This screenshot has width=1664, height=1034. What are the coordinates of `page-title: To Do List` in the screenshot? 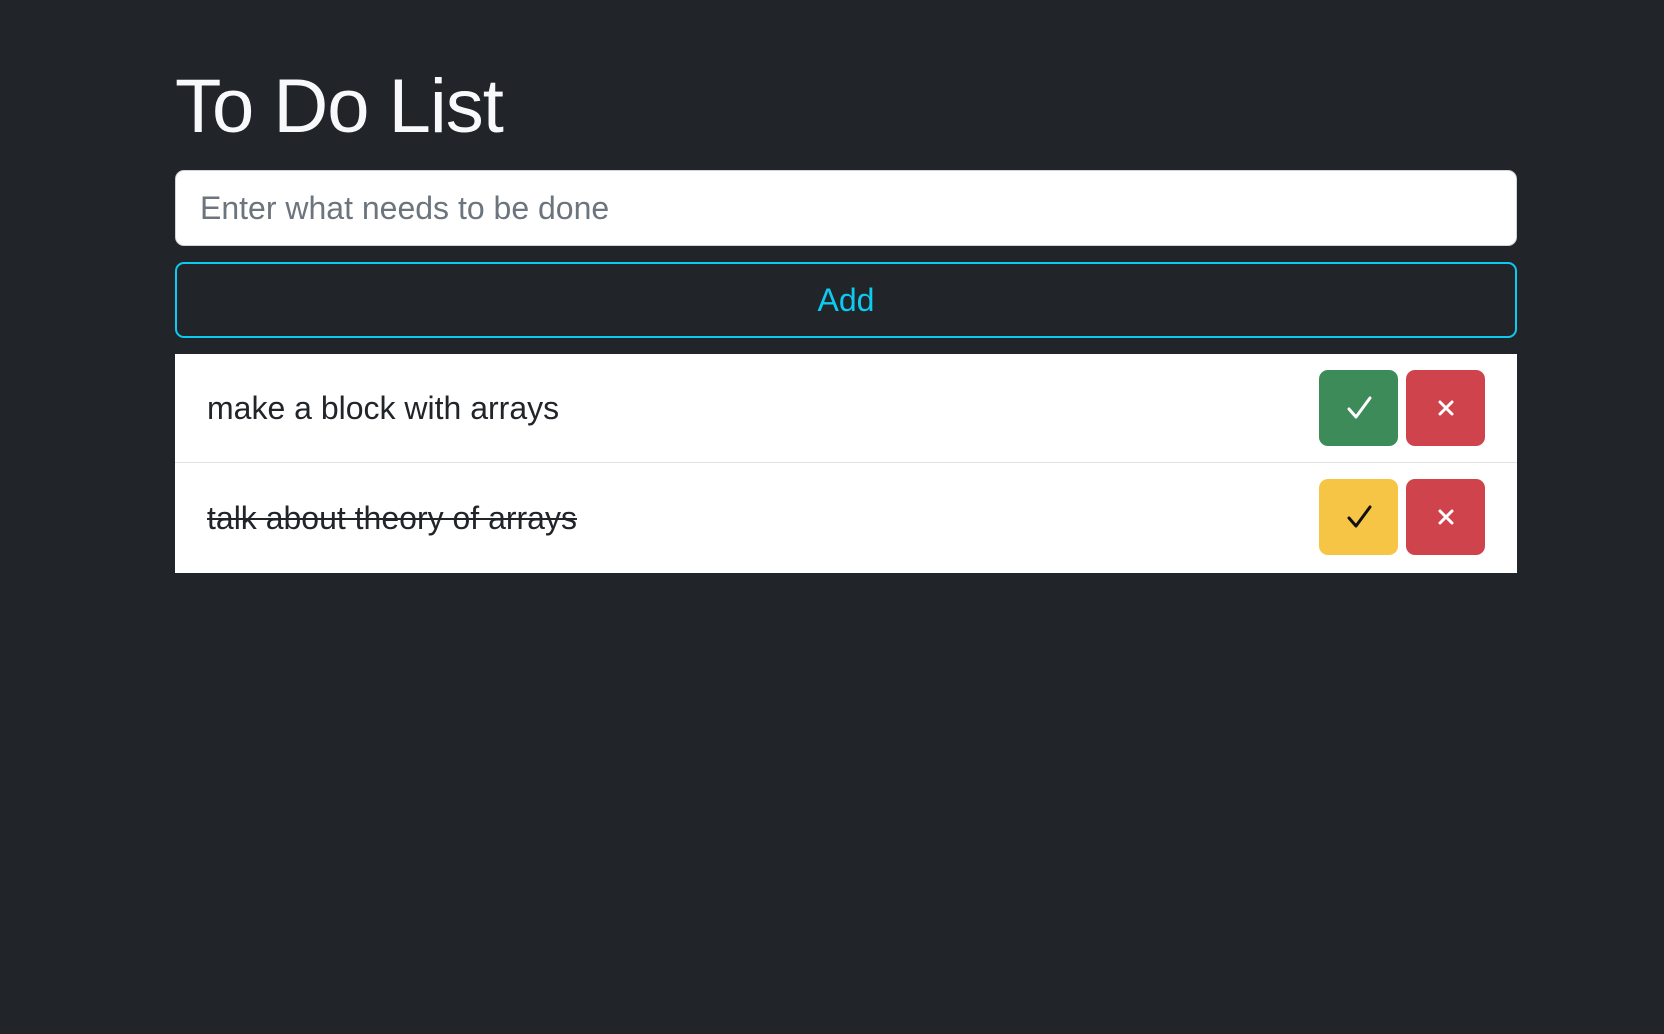 It's located at (339, 106).